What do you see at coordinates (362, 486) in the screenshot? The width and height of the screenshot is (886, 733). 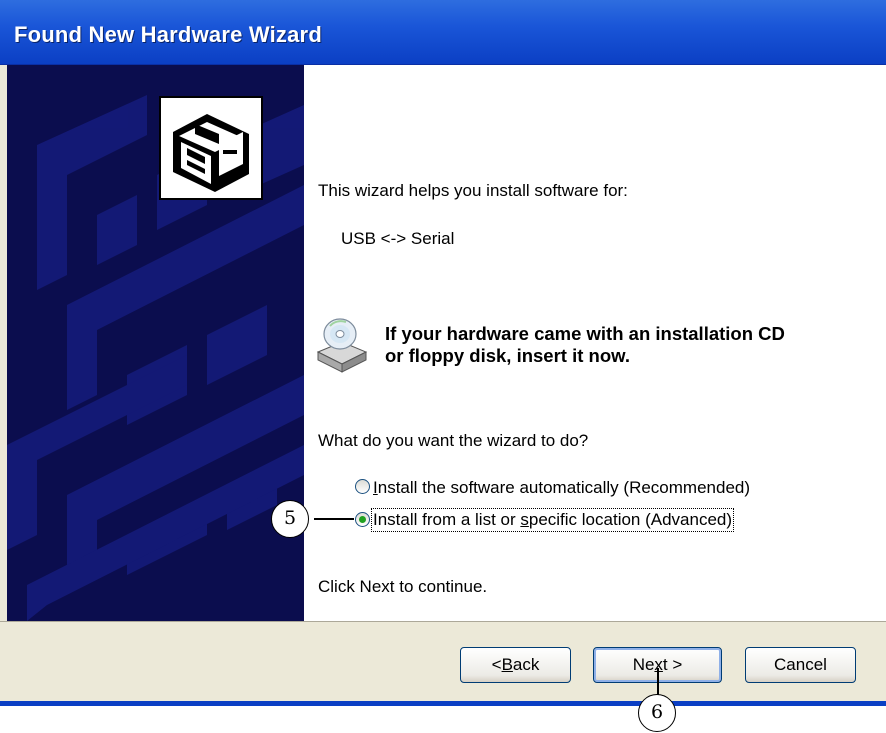 I see `radio-auto-install` at bounding box center [362, 486].